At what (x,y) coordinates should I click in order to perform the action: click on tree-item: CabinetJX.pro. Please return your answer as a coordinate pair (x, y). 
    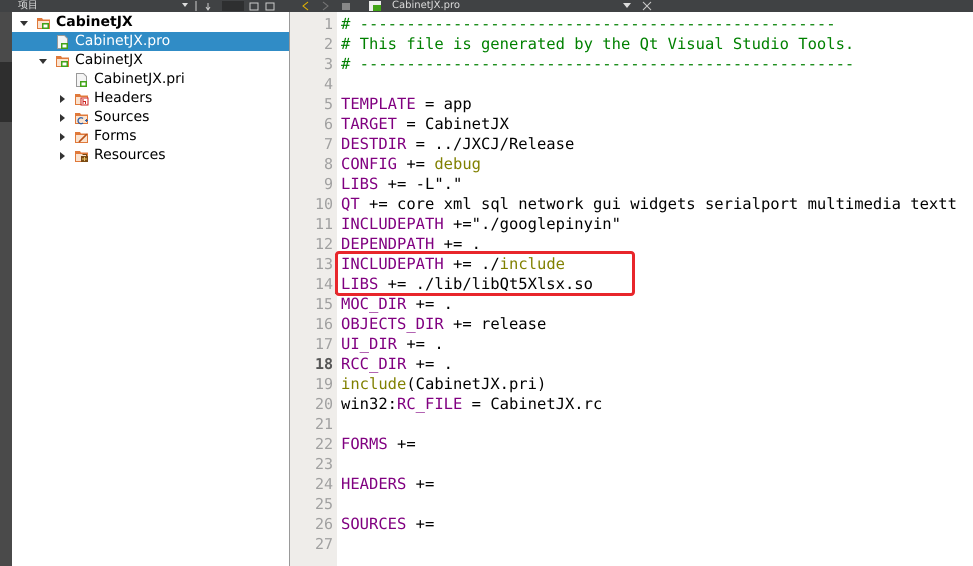
    Looking at the image, I should click on (150, 41).